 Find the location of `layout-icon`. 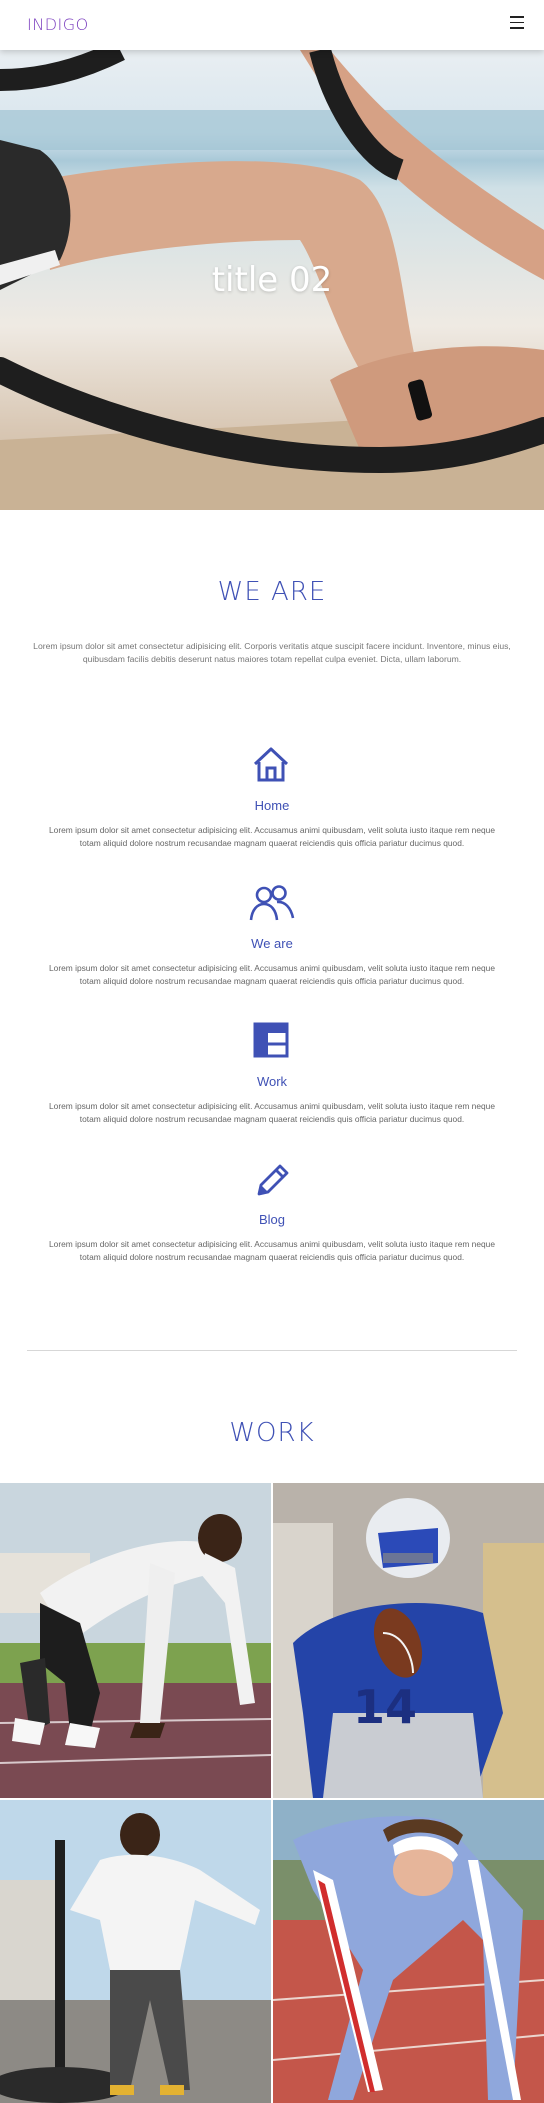

layout-icon is located at coordinates (271, 1040).